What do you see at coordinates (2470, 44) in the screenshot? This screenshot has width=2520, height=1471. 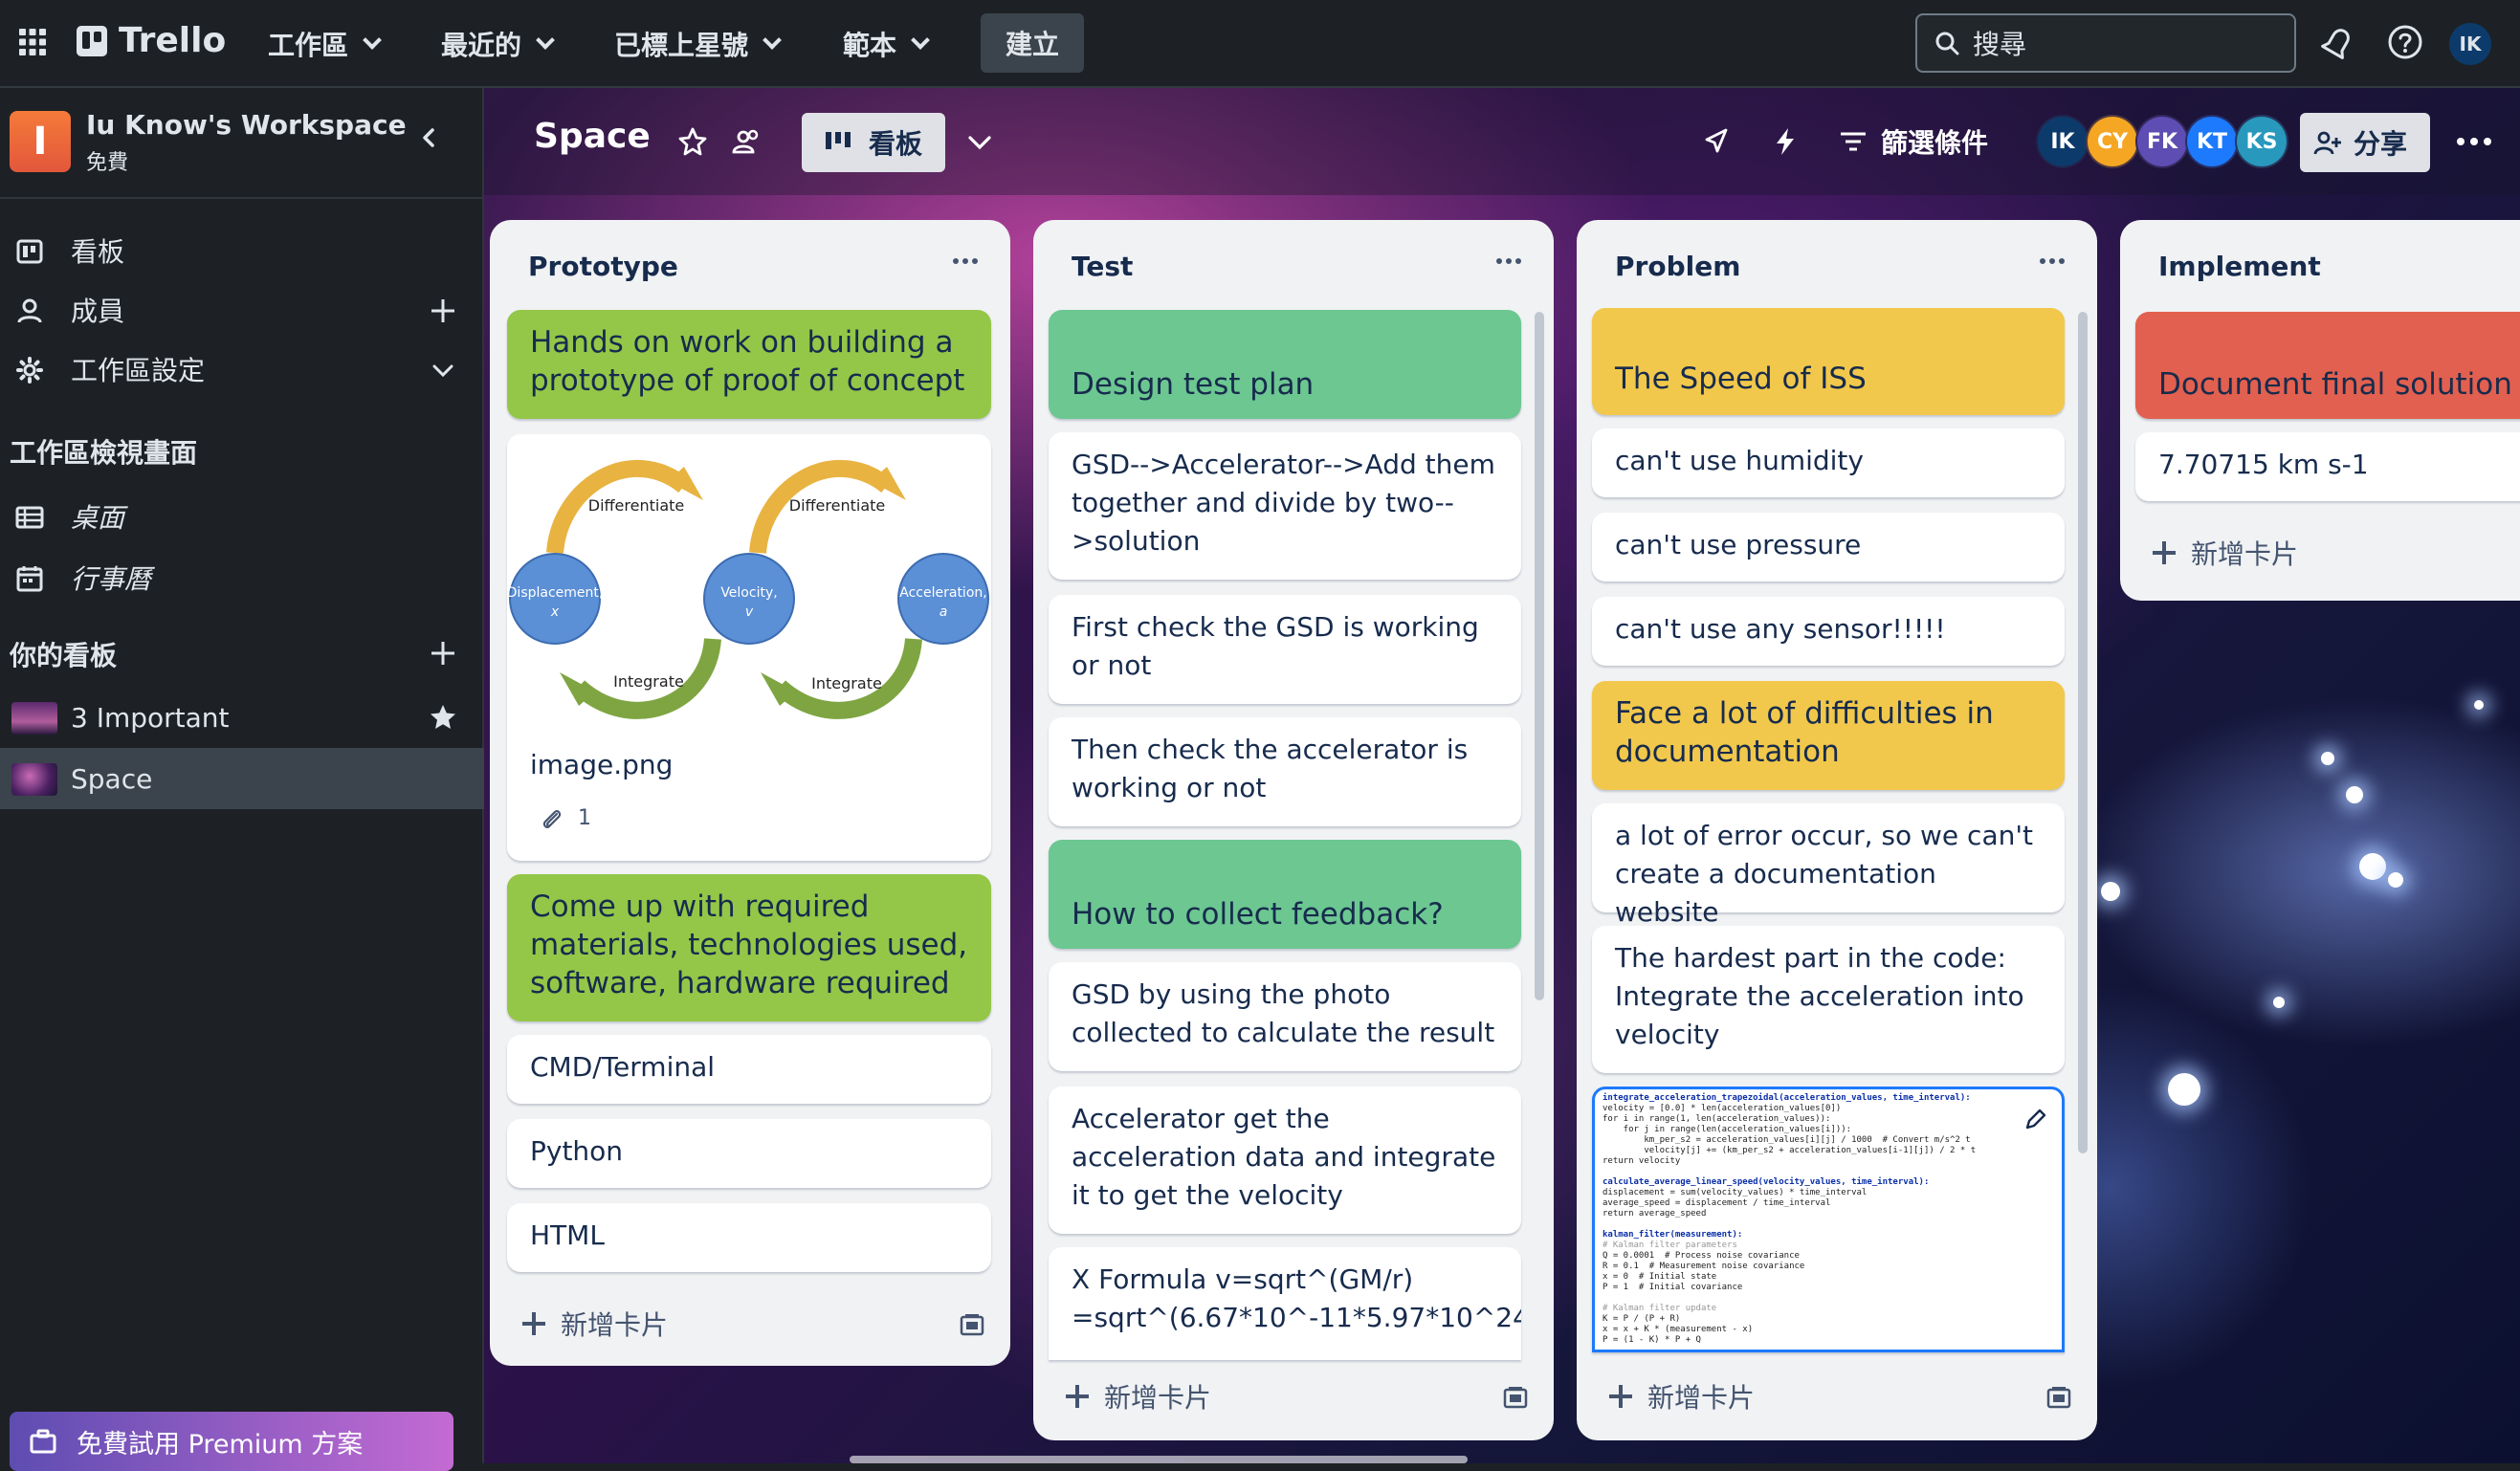 I see `user-avatar: IK` at bounding box center [2470, 44].